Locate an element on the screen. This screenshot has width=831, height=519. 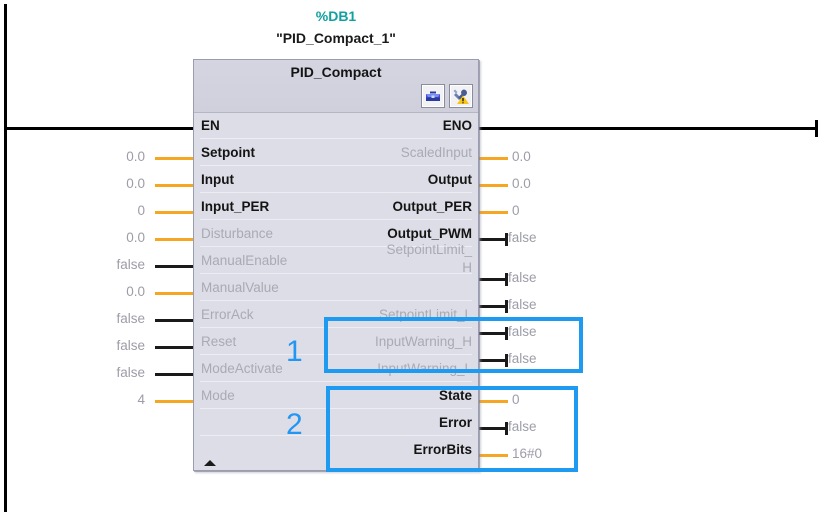
label-scaledinput: ScaledInput is located at coordinates (436, 152).